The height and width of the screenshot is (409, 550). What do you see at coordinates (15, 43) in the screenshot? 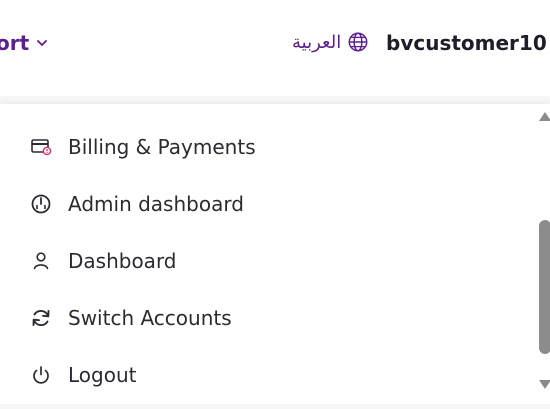
I see `support-label: ort` at bounding box center [15, 43].